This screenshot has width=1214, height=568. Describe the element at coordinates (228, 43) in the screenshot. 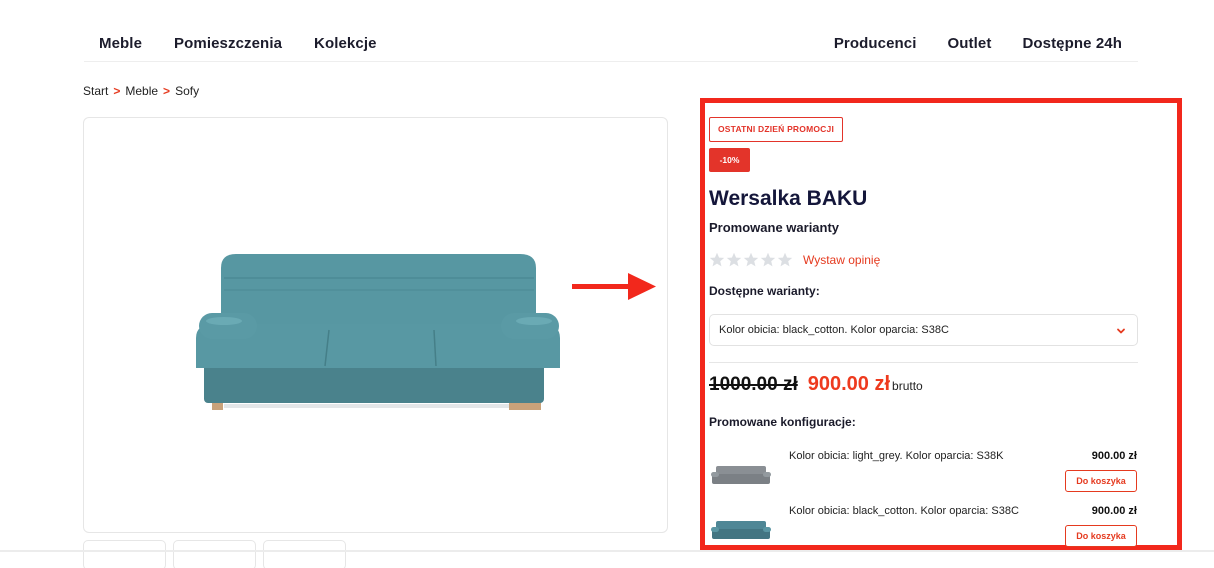

I see `nav-link-pomieszczenia: Pomieszczenia` at that location.